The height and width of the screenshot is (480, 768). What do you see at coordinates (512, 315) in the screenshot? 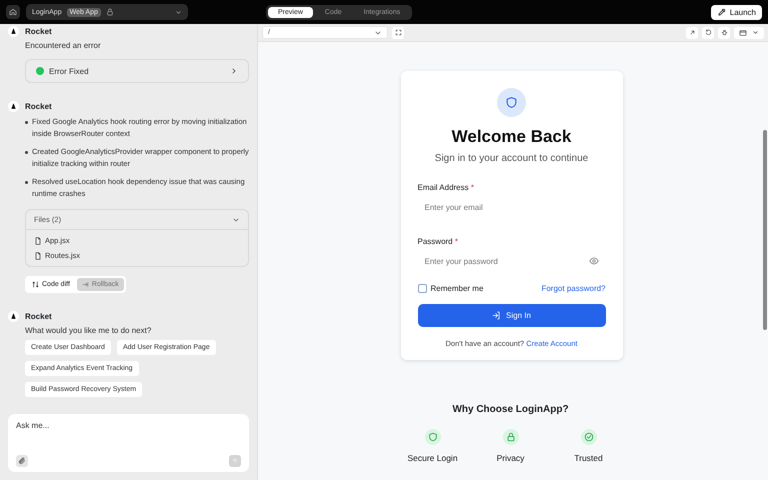
I see `sign-in-button: Sign In` at bounding box center [512, 315].